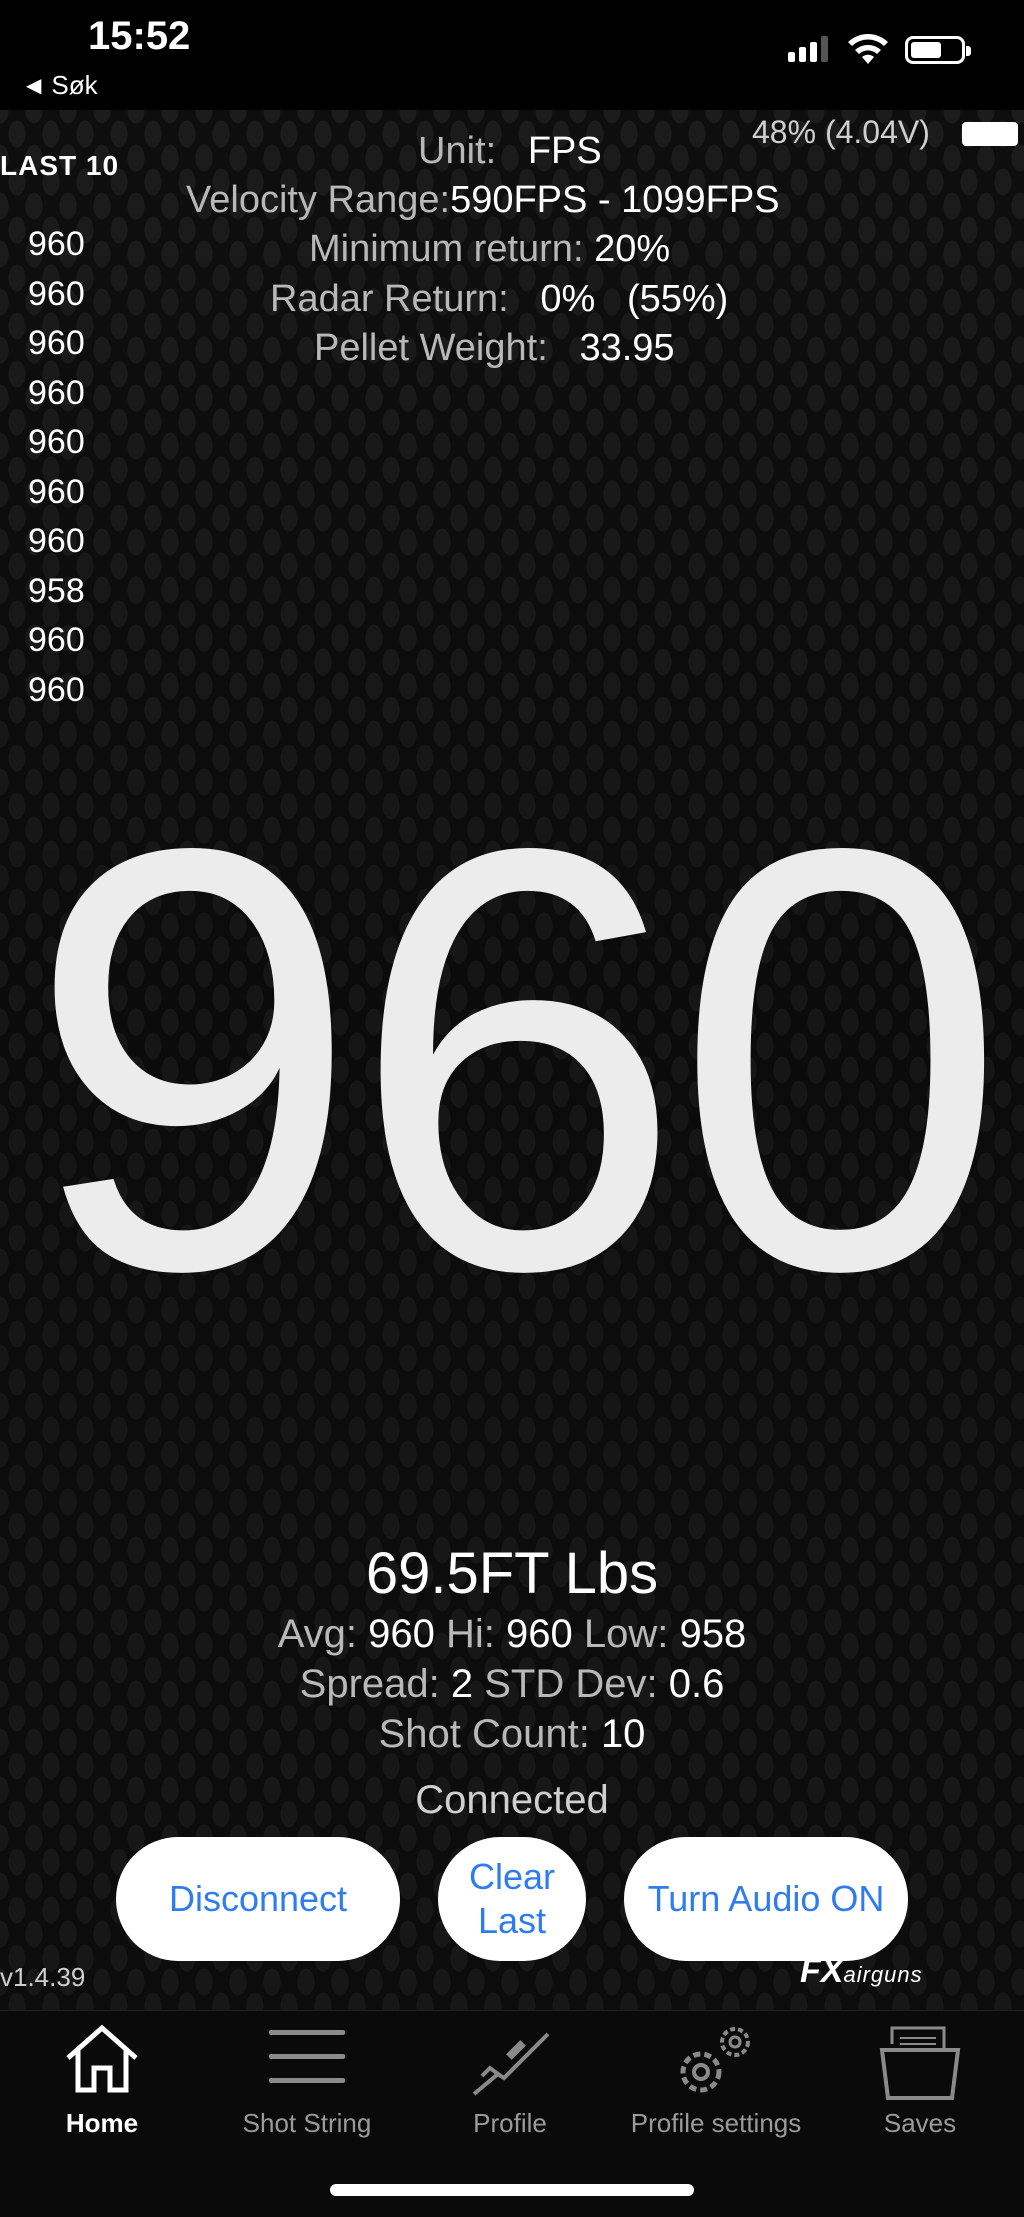 The height and width of the screenshot is (2217, 1024). I want to click on phone-battery-icon, so click(938, 50).